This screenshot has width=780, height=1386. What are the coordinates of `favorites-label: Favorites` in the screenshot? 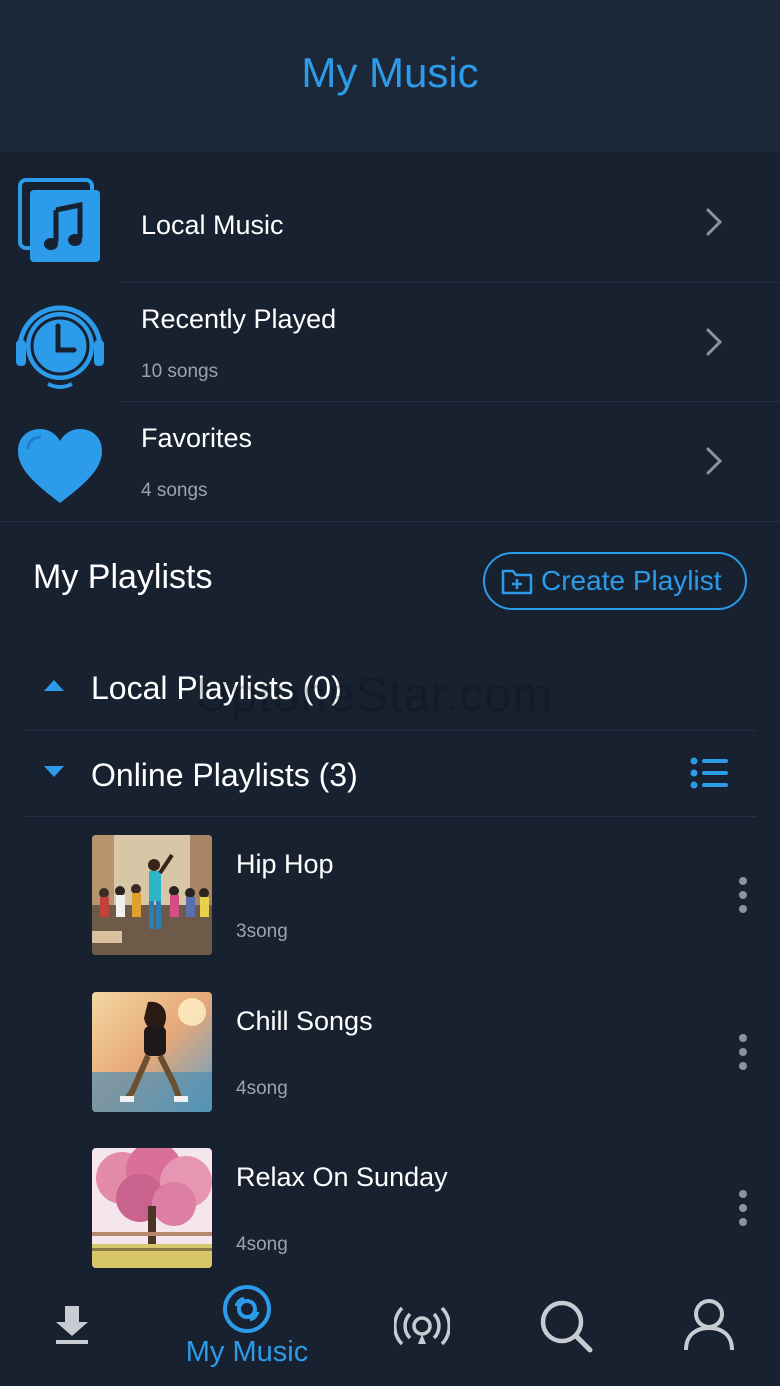 It's located at (197, 438).